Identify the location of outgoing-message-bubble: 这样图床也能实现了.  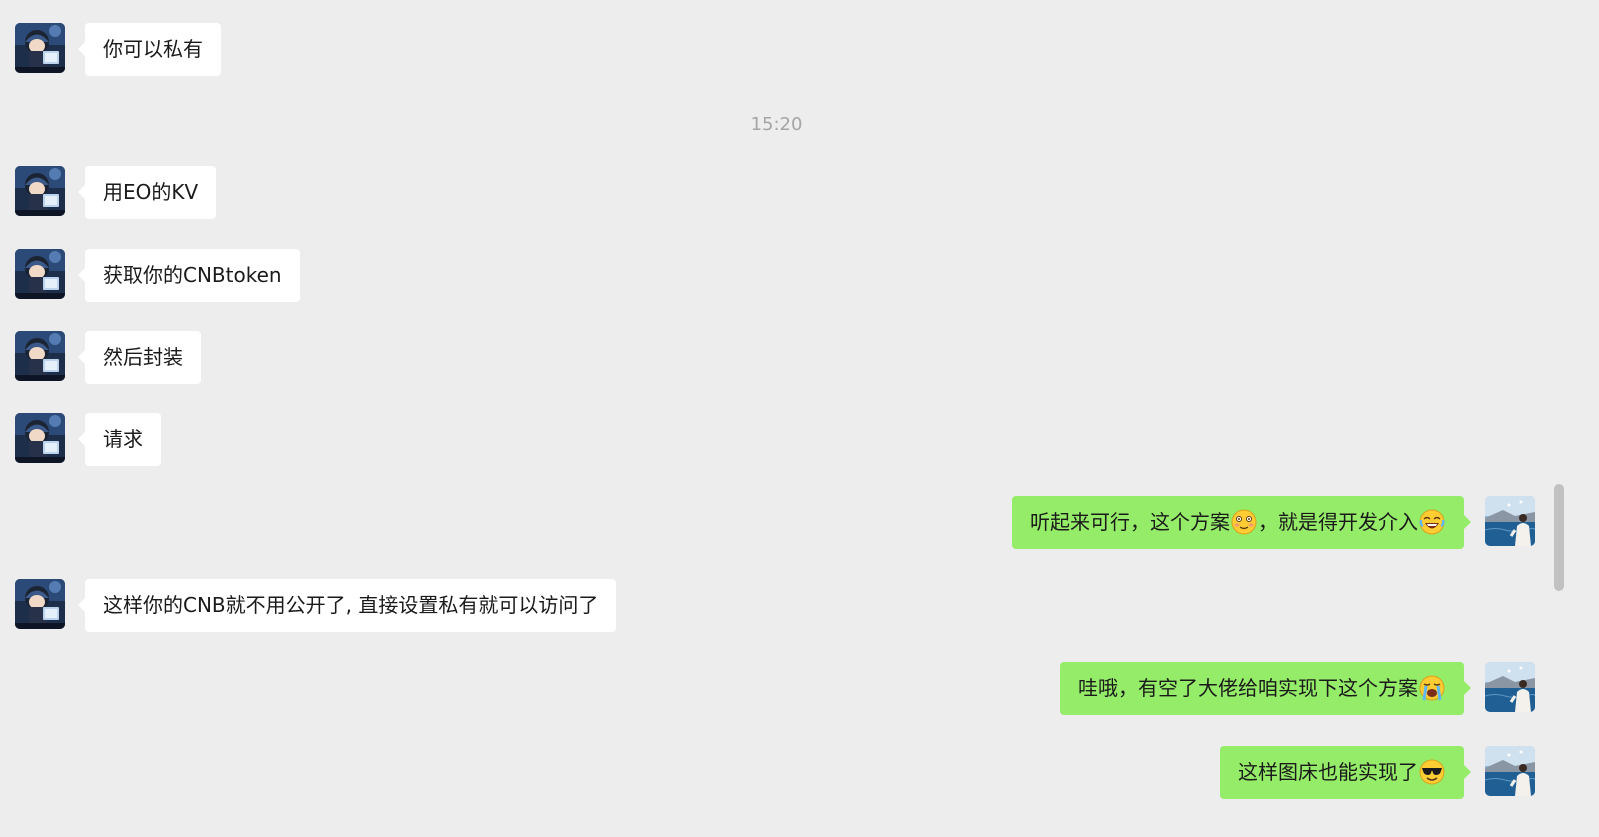
(1345, 772).